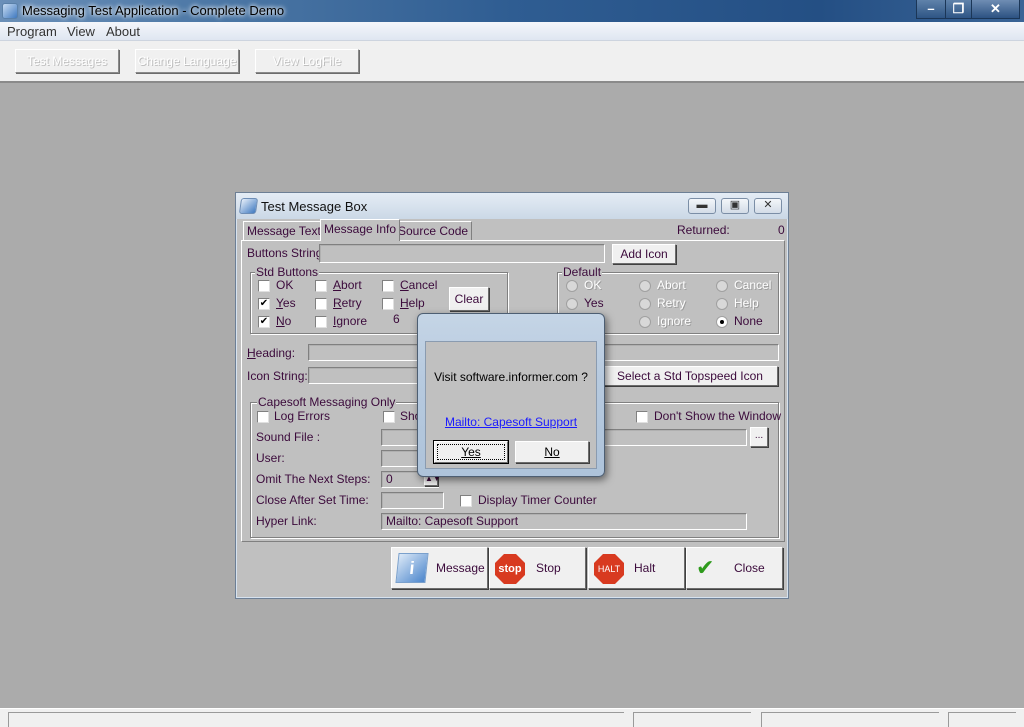 The height and width of the screenshot is (727, 1024). I want to click on minimize-button: –, so click(931, 9).